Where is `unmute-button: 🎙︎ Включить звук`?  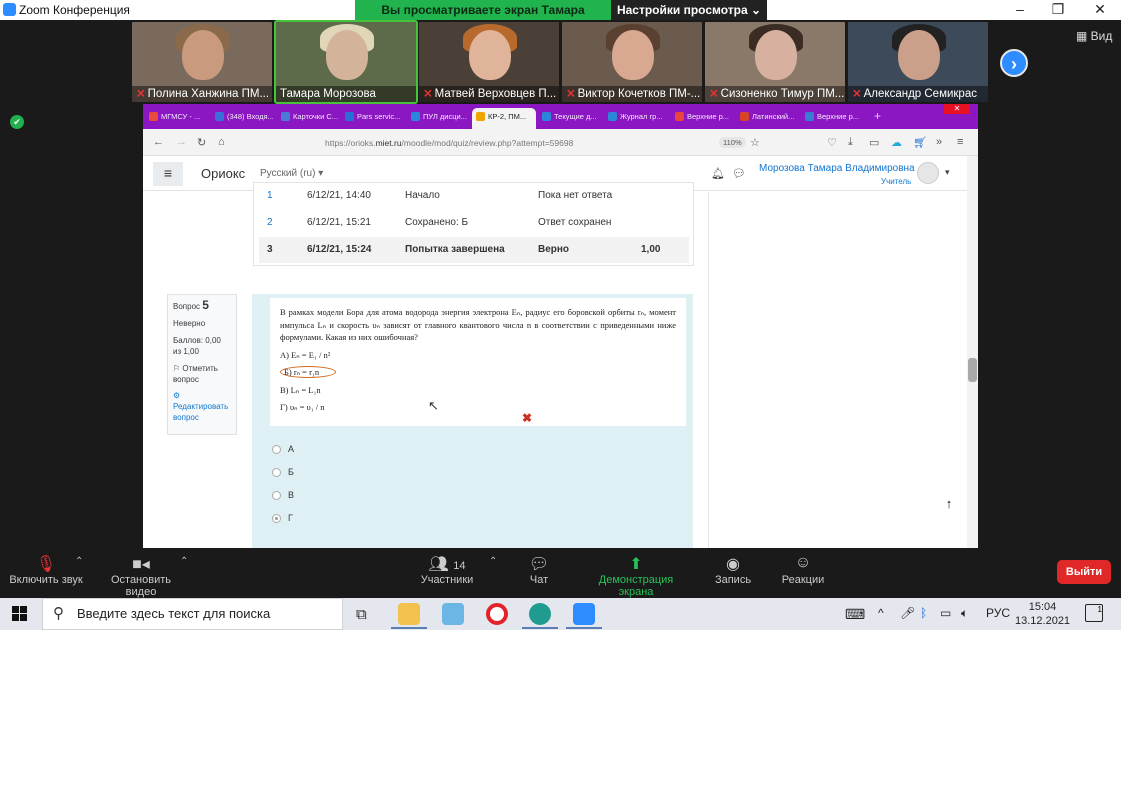 unmute-button: 🎙︎ Включить звук is located at coordinates (46, 570).